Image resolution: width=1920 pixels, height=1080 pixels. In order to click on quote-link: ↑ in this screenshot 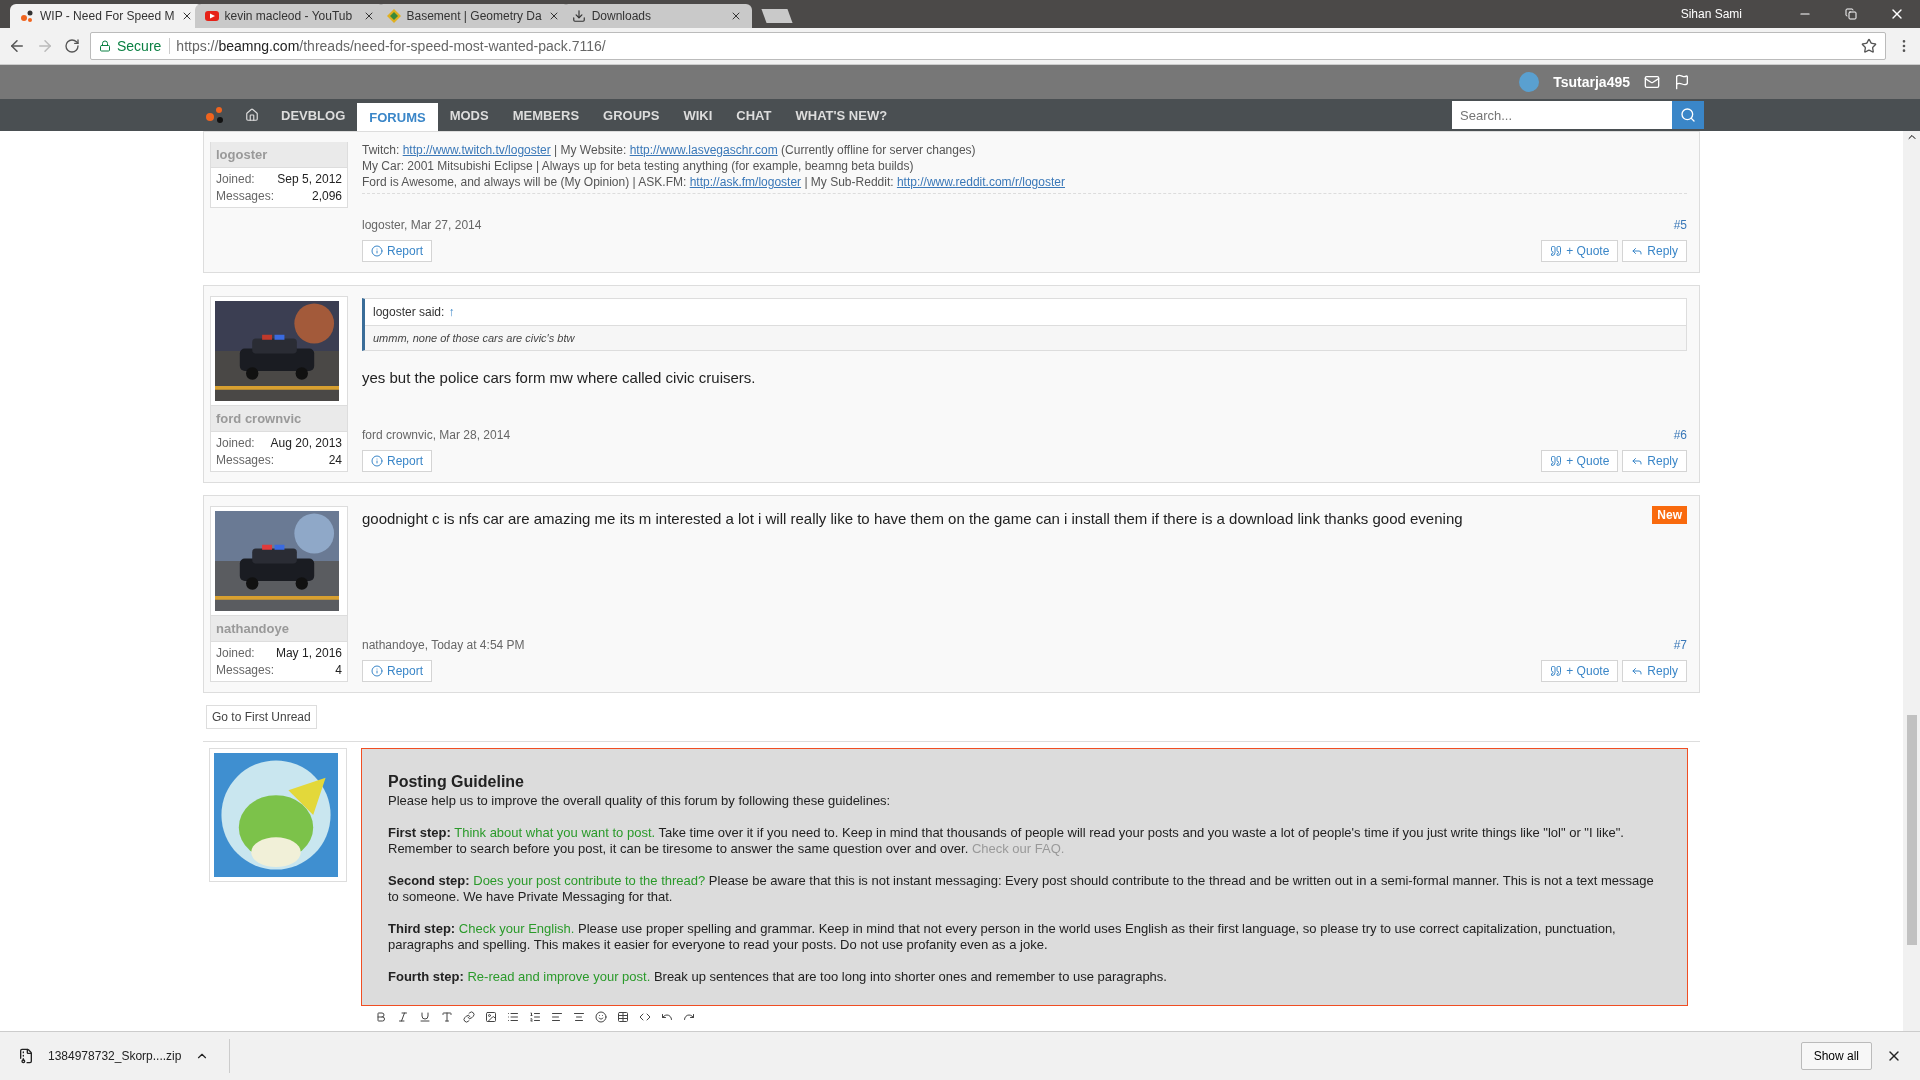, I will do `click(451, 312)`.